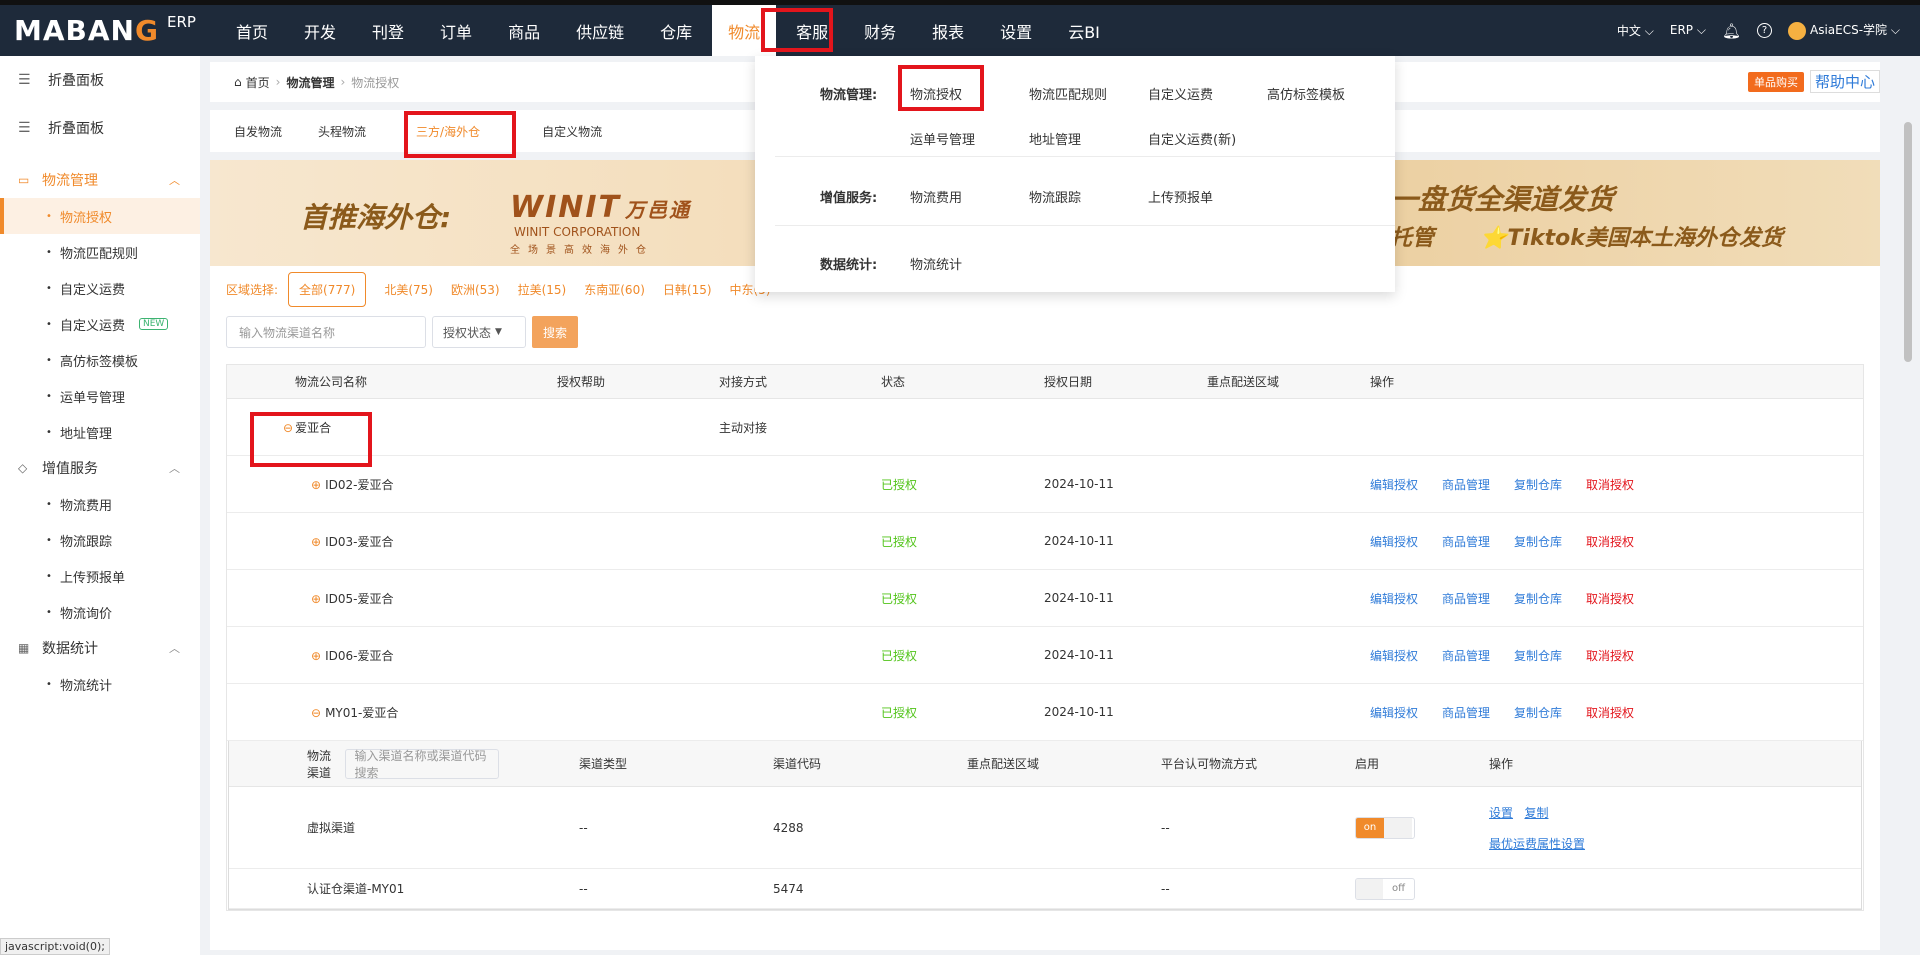  I want to click on row-toggle: ⊕ ID02-爱亚合, so click(392, 484).